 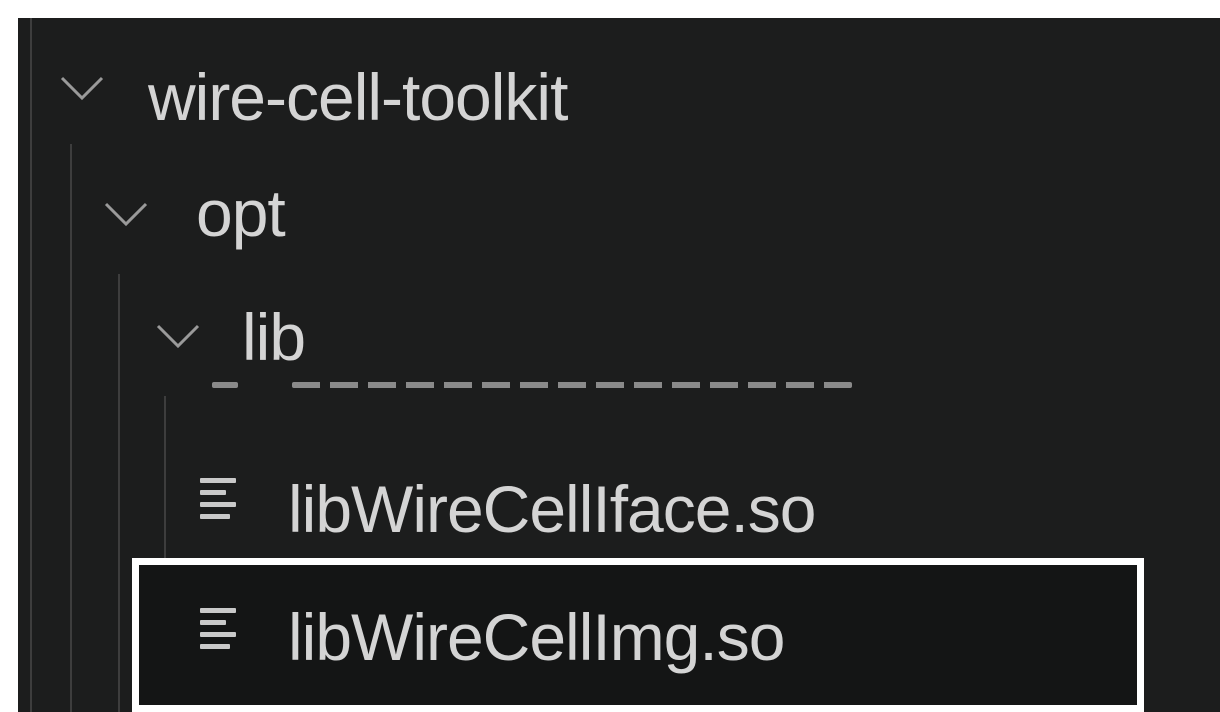 What do you see at coordinates (538, 379) in the screenshot?
I see `clipped-tree-item` at bounding box center [538, 379].